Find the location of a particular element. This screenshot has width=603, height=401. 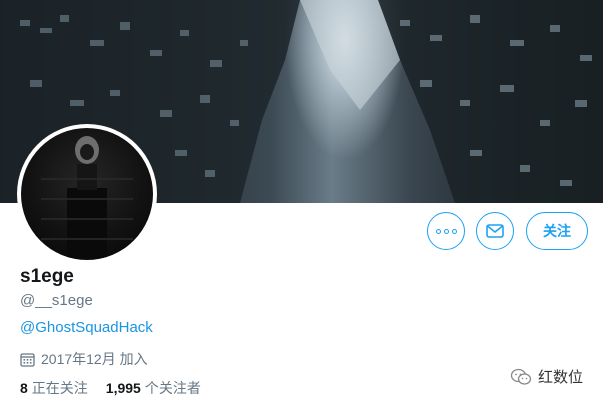

follow-stats: 8 正在关注 1,995 个关注者 is located at coordinates (110, 388).